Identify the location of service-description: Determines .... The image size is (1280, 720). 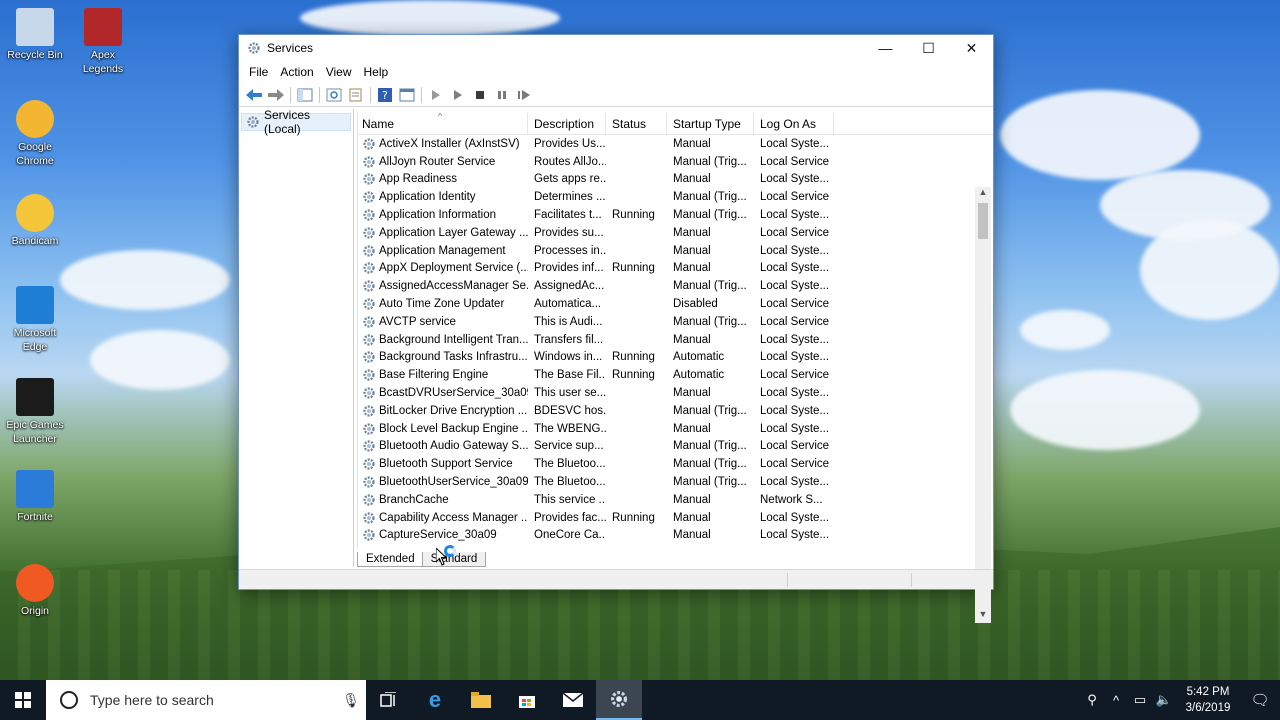
(570, 197).